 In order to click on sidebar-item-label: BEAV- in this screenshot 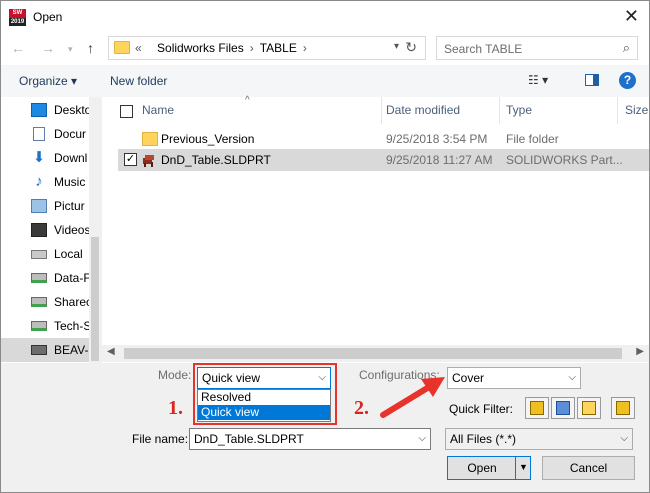, I will do `click(71, 350)`.